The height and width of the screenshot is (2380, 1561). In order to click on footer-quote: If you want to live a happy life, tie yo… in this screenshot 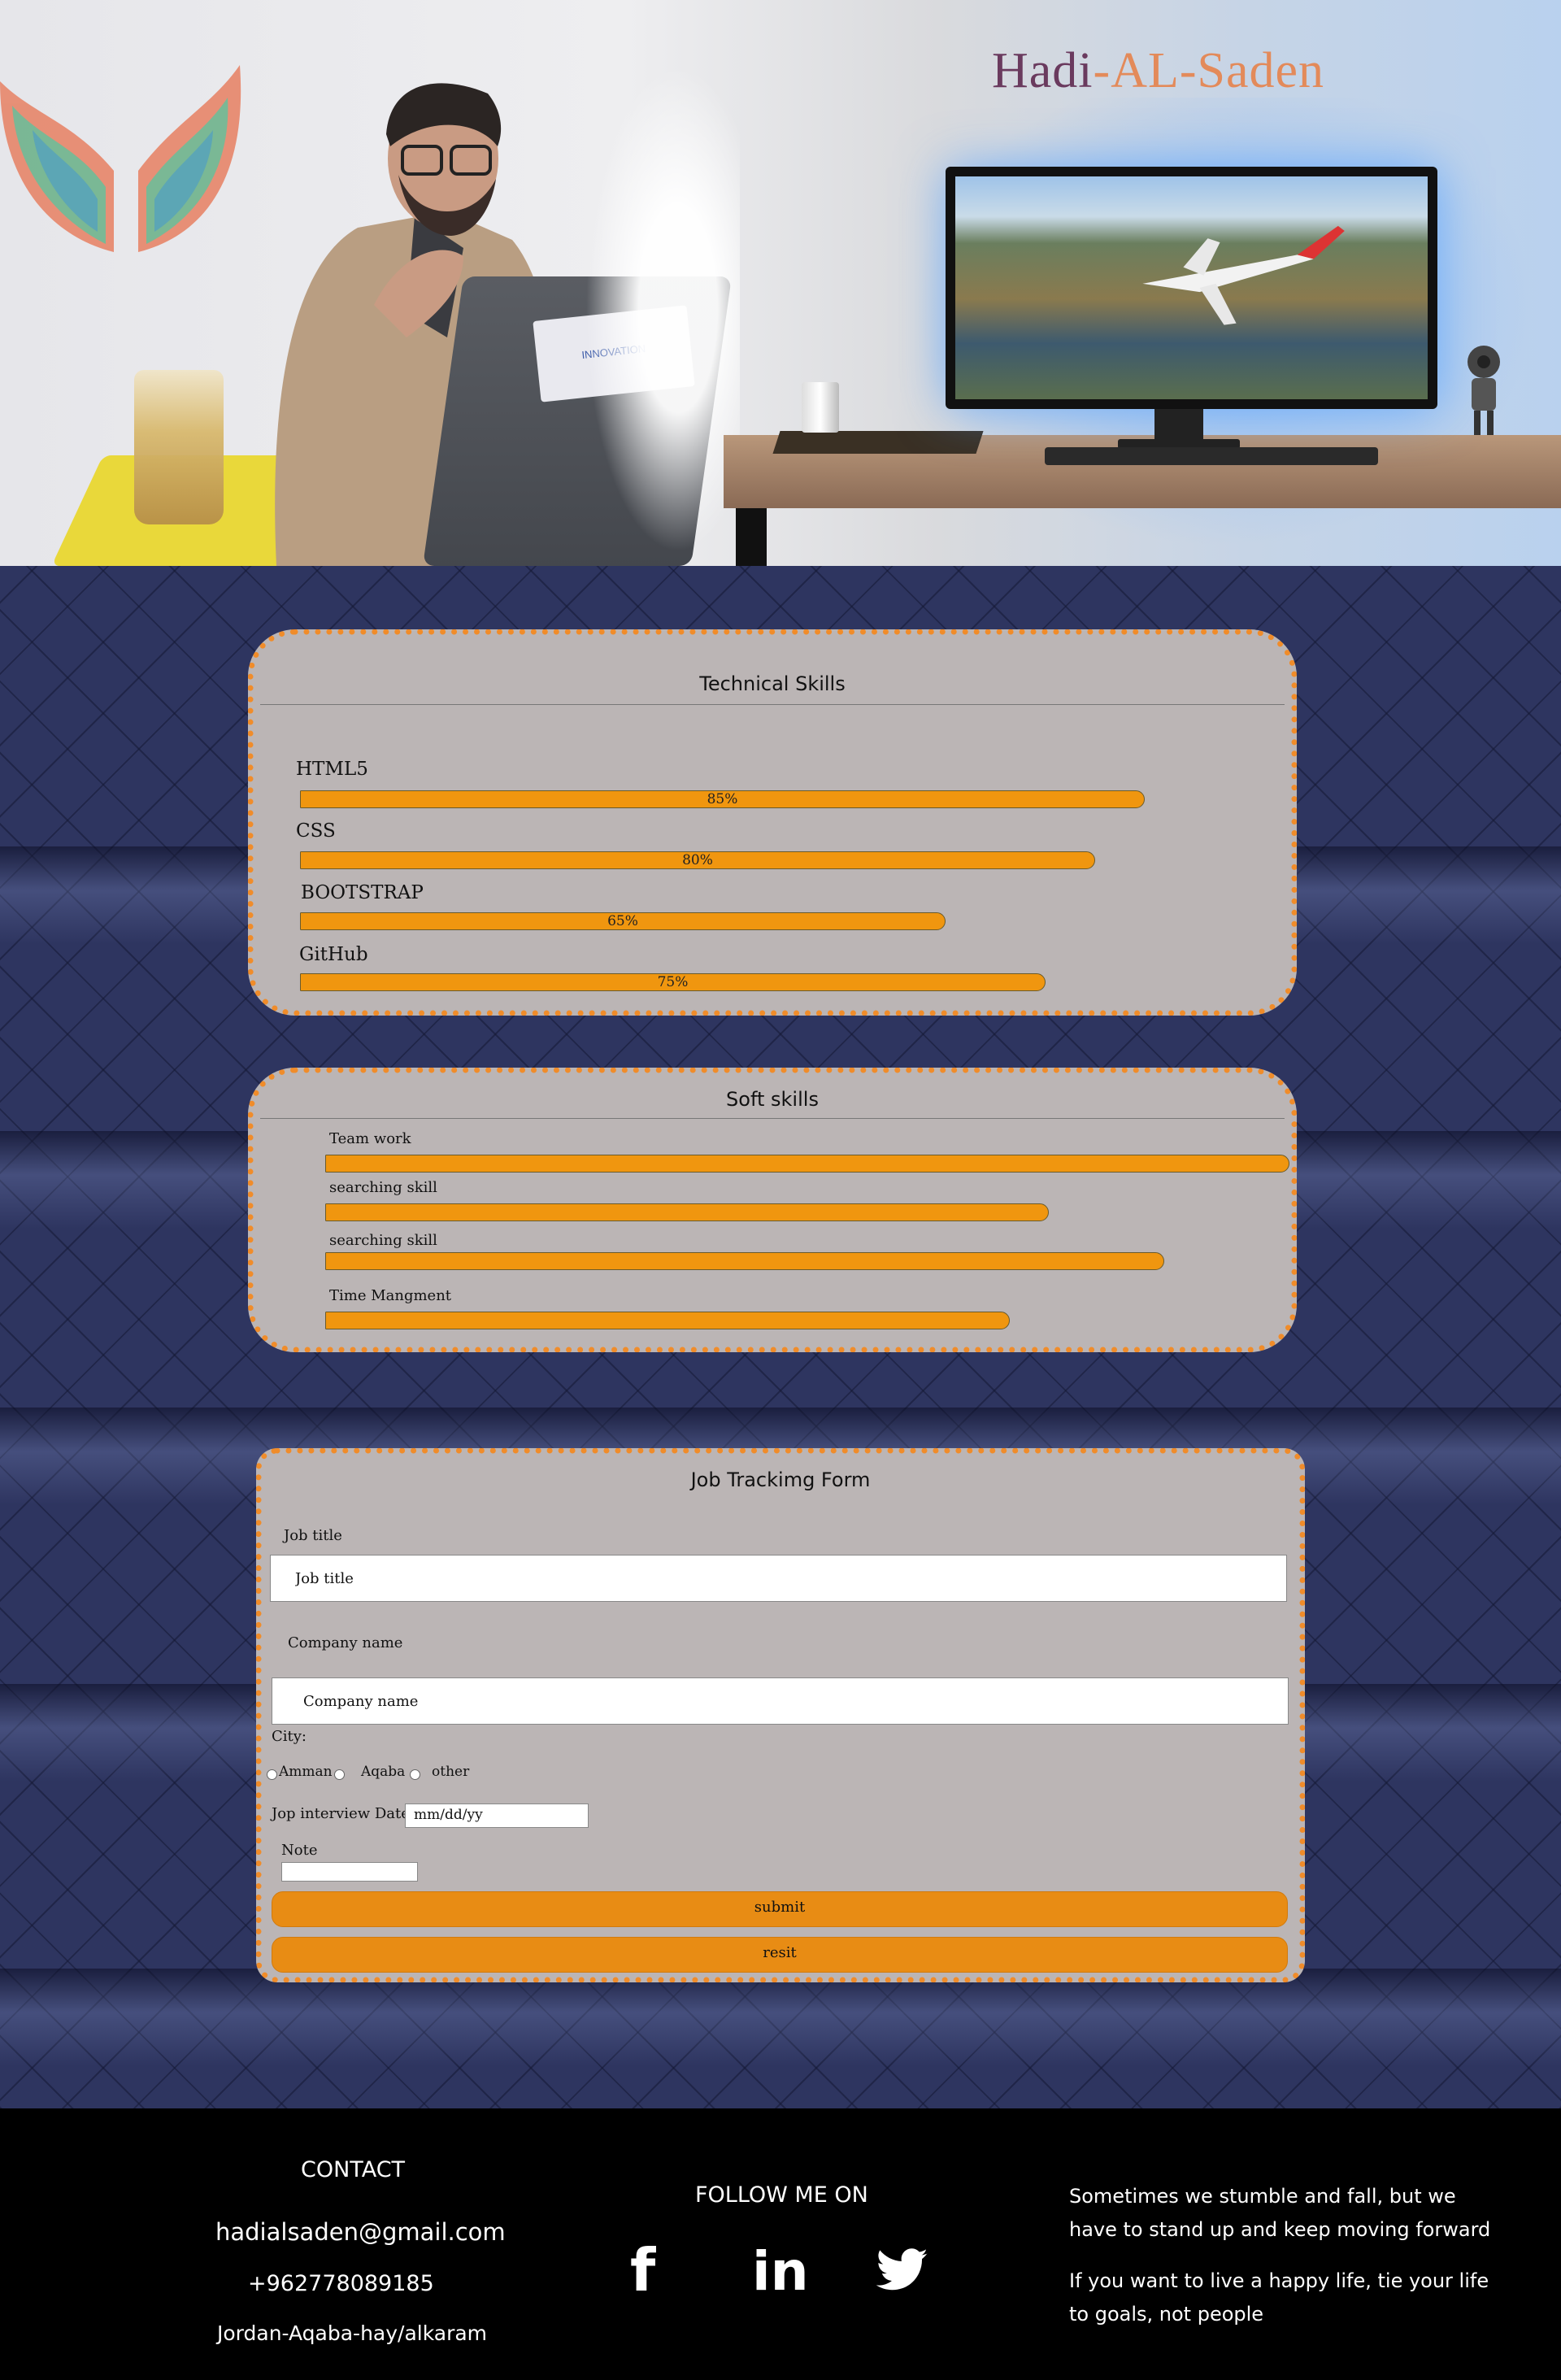, I will do `click(1279, 2298)`.